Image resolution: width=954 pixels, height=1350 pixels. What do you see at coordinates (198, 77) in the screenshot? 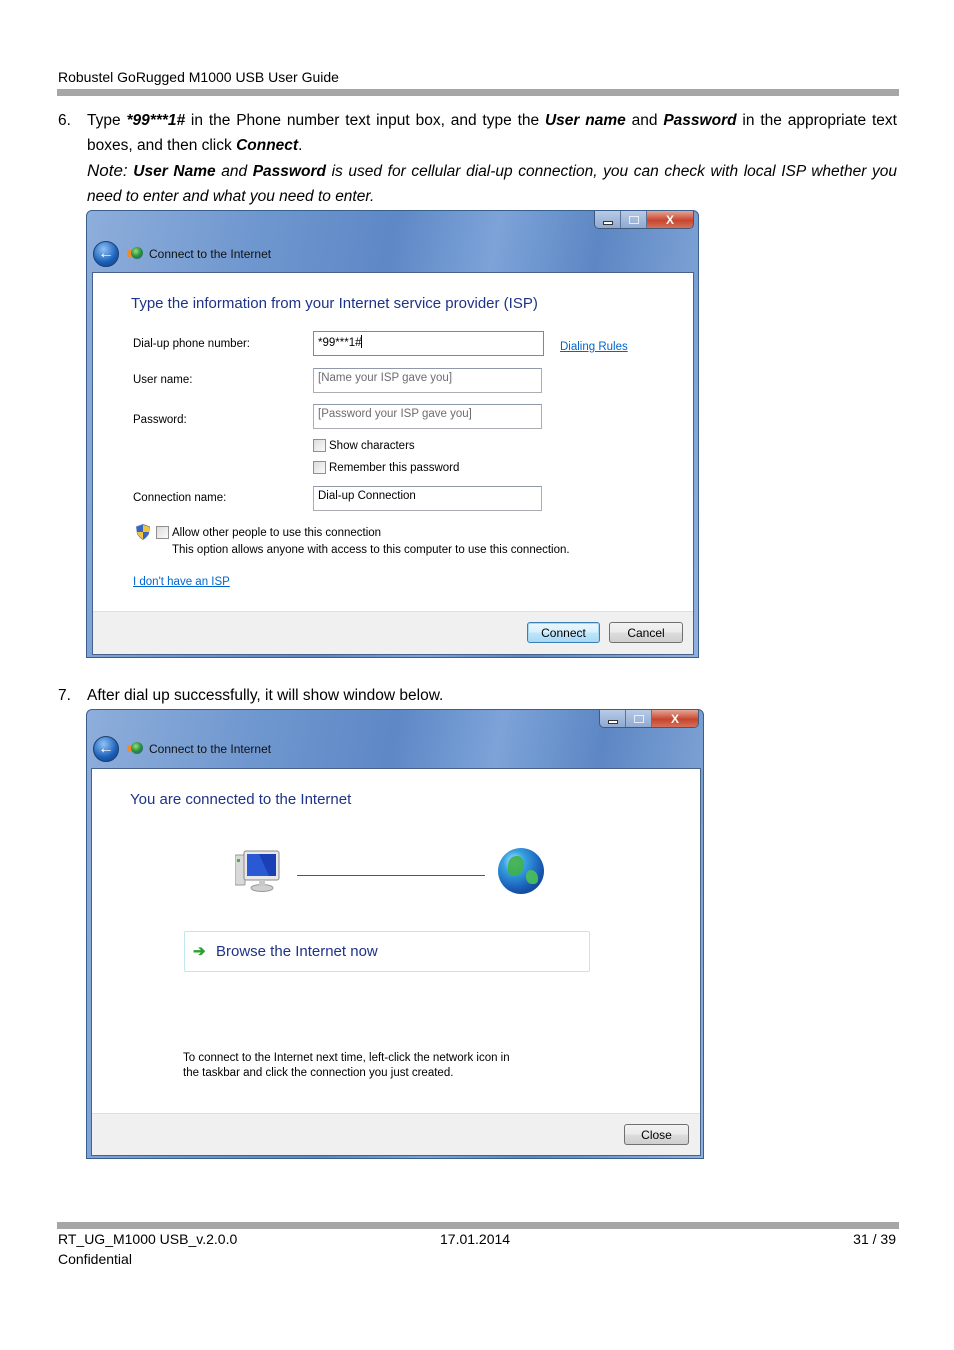
I see `document-header: Robustel GoRugged M1000 USB User Guide` at bounding box center [198, 77].